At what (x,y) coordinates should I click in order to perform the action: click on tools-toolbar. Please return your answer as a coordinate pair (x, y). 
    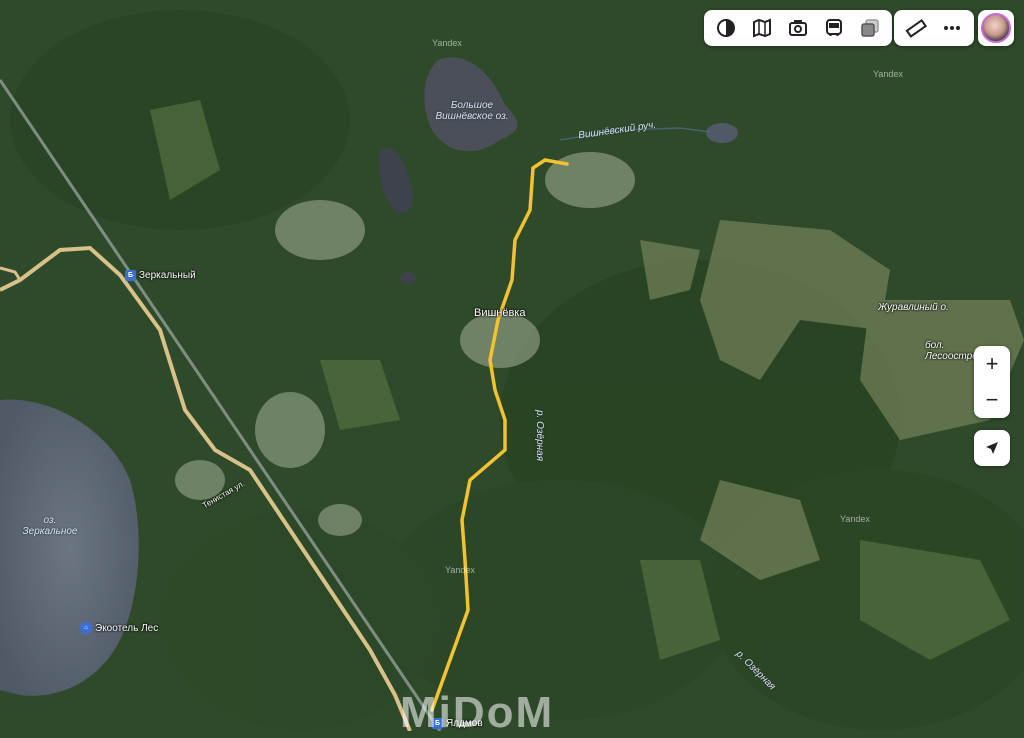
    Looking at the image, I should click on (934, 28).